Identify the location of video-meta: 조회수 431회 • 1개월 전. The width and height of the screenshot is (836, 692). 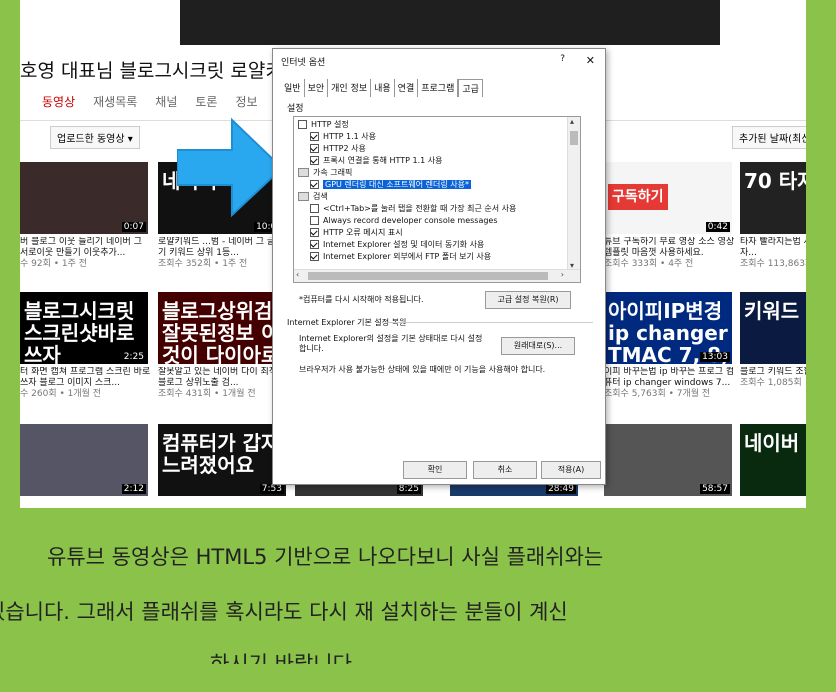
(207, 394).